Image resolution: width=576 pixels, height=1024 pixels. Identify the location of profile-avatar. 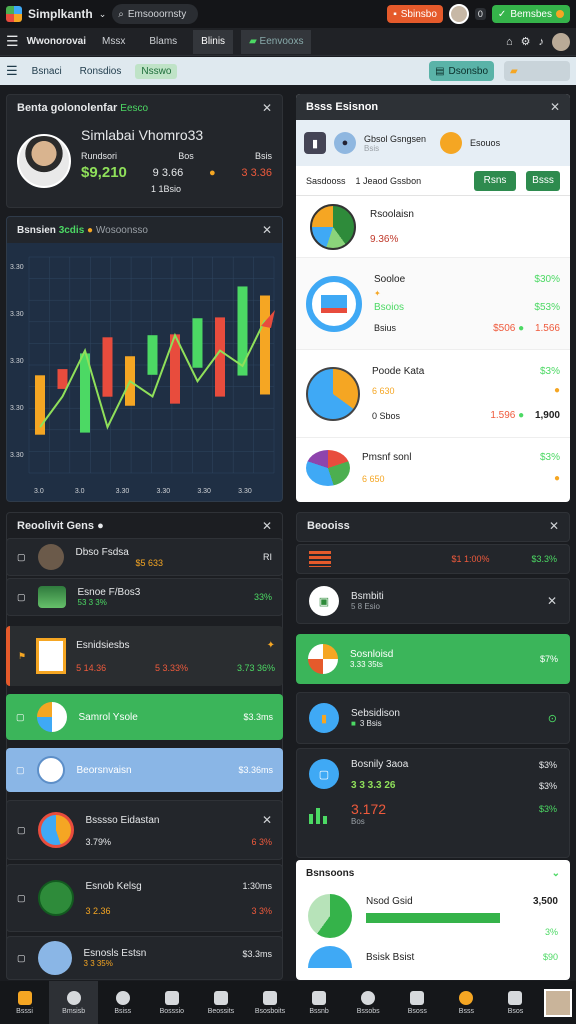
(558, 1002).